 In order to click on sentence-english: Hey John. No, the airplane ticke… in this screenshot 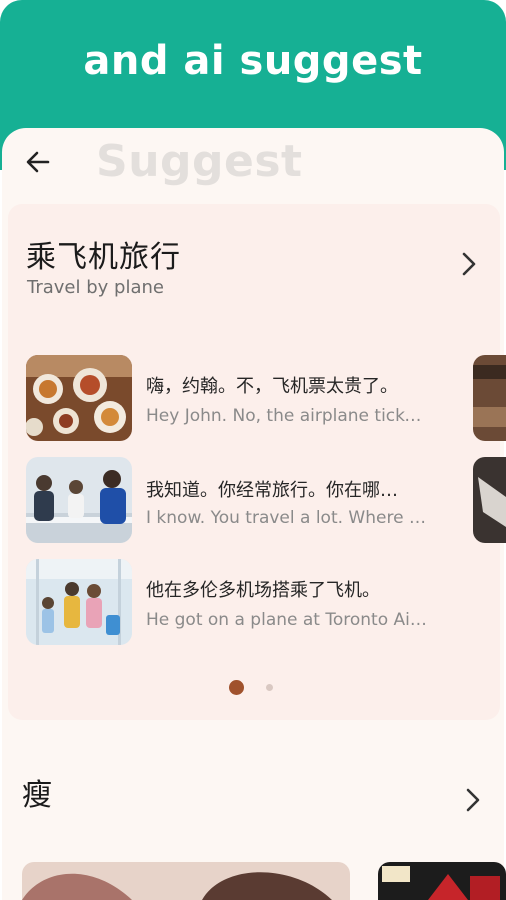, I will do `click(288, 416)`.